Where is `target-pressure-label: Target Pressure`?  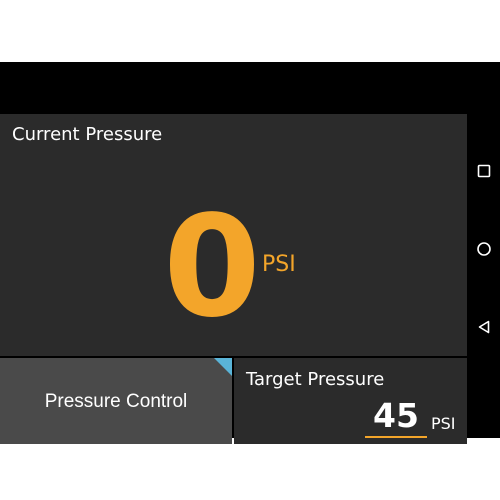 target-pressure-label: Target Pressure is located at coordinates (315, 379).